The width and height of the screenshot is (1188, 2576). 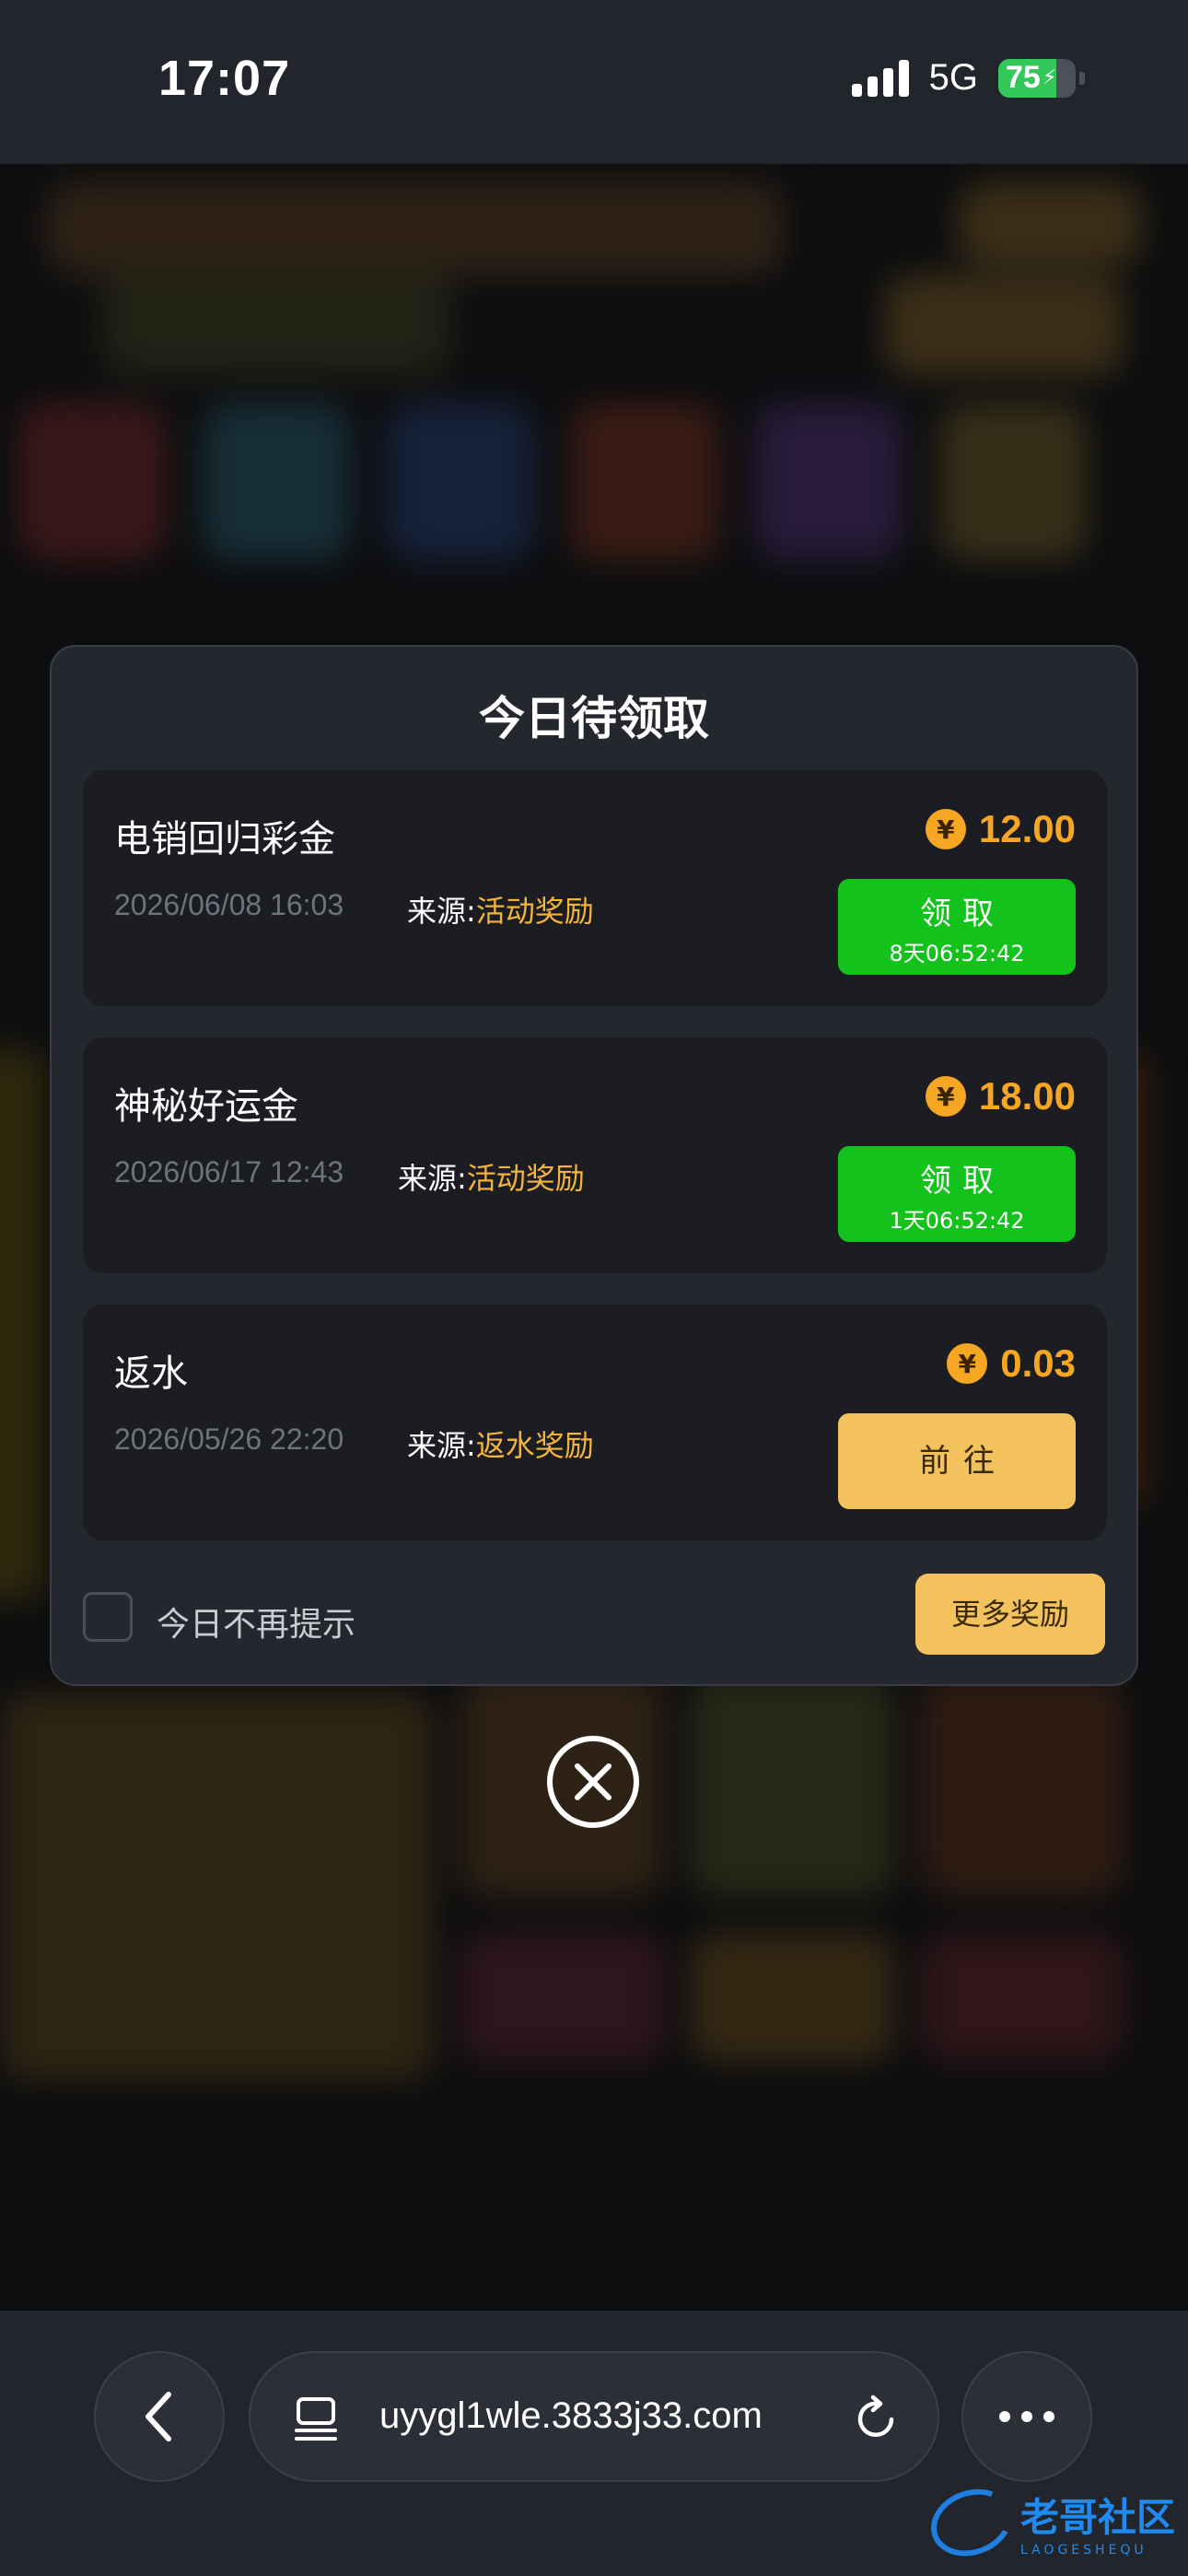 I want to click on claim-countdown: 8天06:52:42, so click(x=957, y=953).